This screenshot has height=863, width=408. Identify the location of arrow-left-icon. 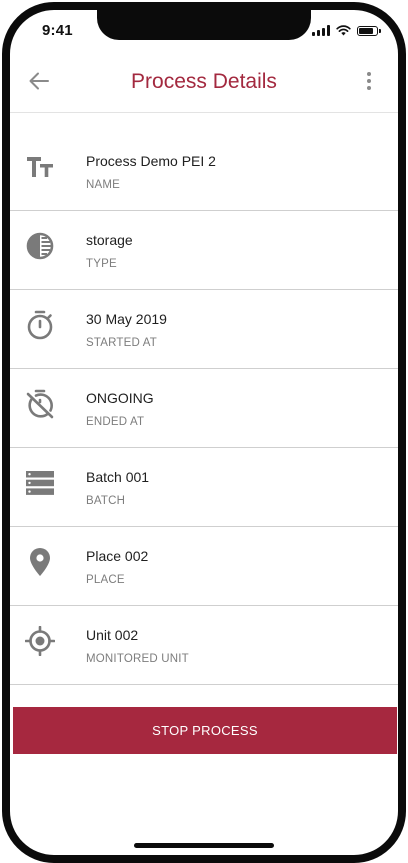
(39, 81).